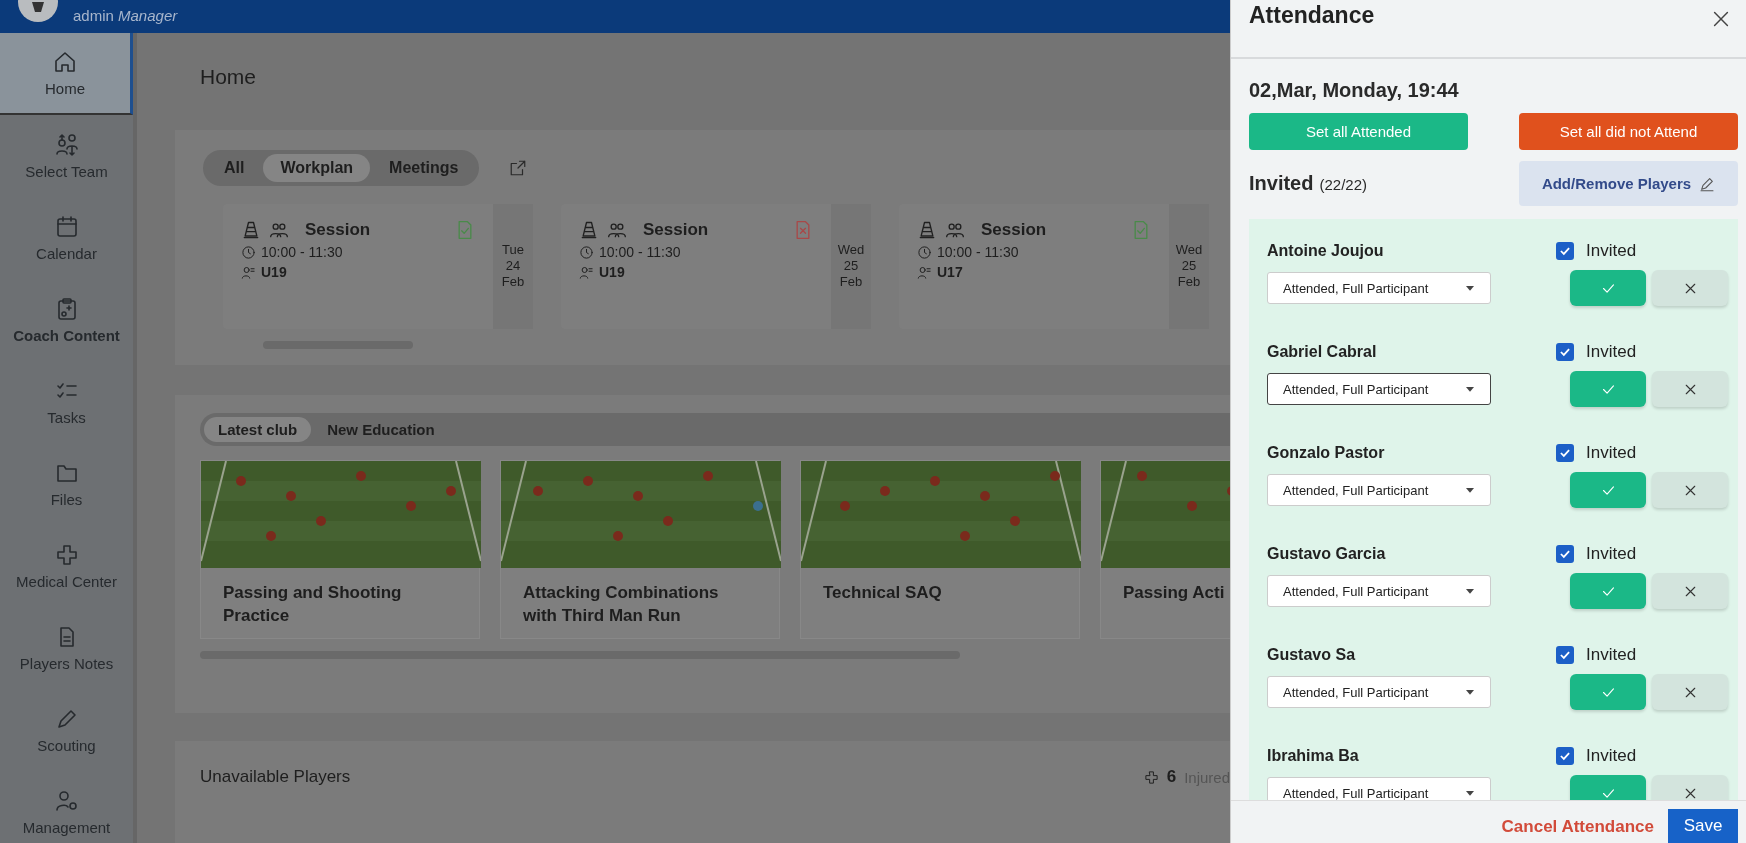 This screenshot has height=843, width=1746. Describe the element at coordinates (950, 272) in the screenshot. I see `event-team: U17` at that location.